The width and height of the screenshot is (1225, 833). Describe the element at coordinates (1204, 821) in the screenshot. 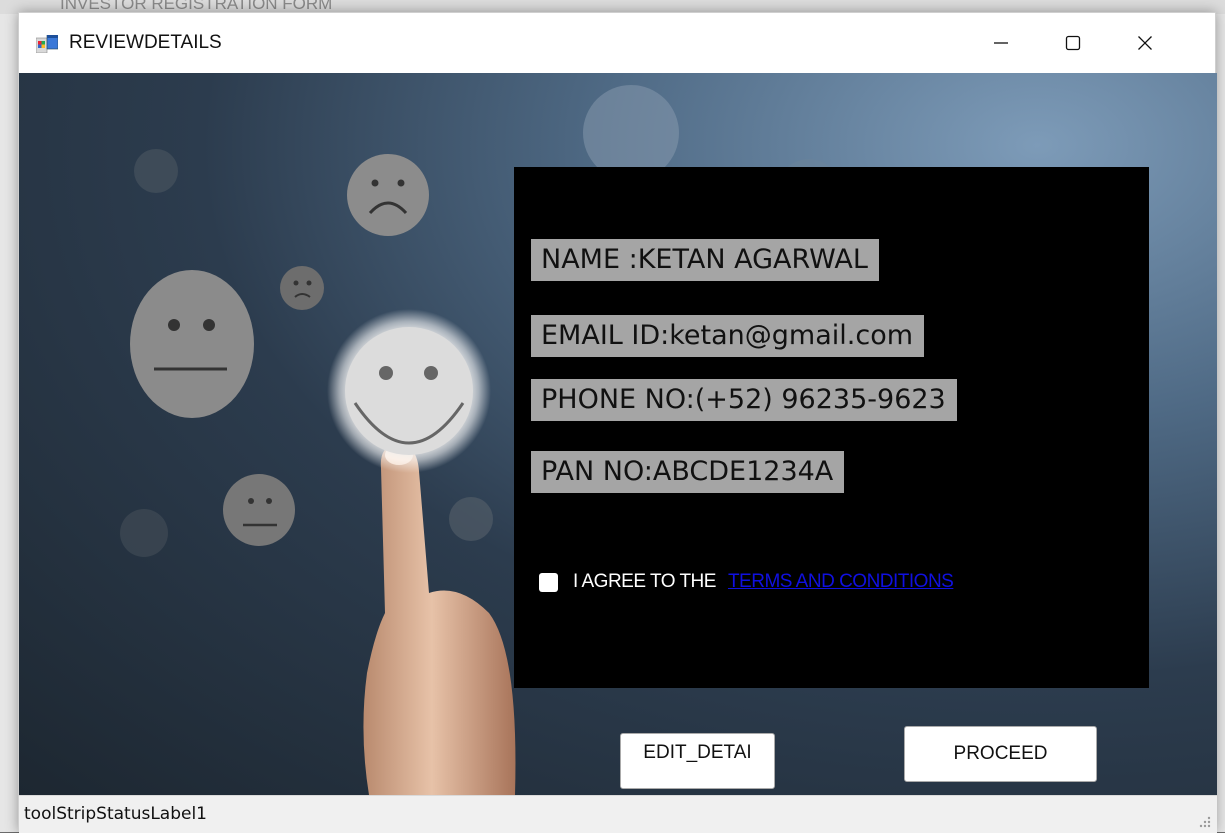

I see `resize-grip-icon` at that location.